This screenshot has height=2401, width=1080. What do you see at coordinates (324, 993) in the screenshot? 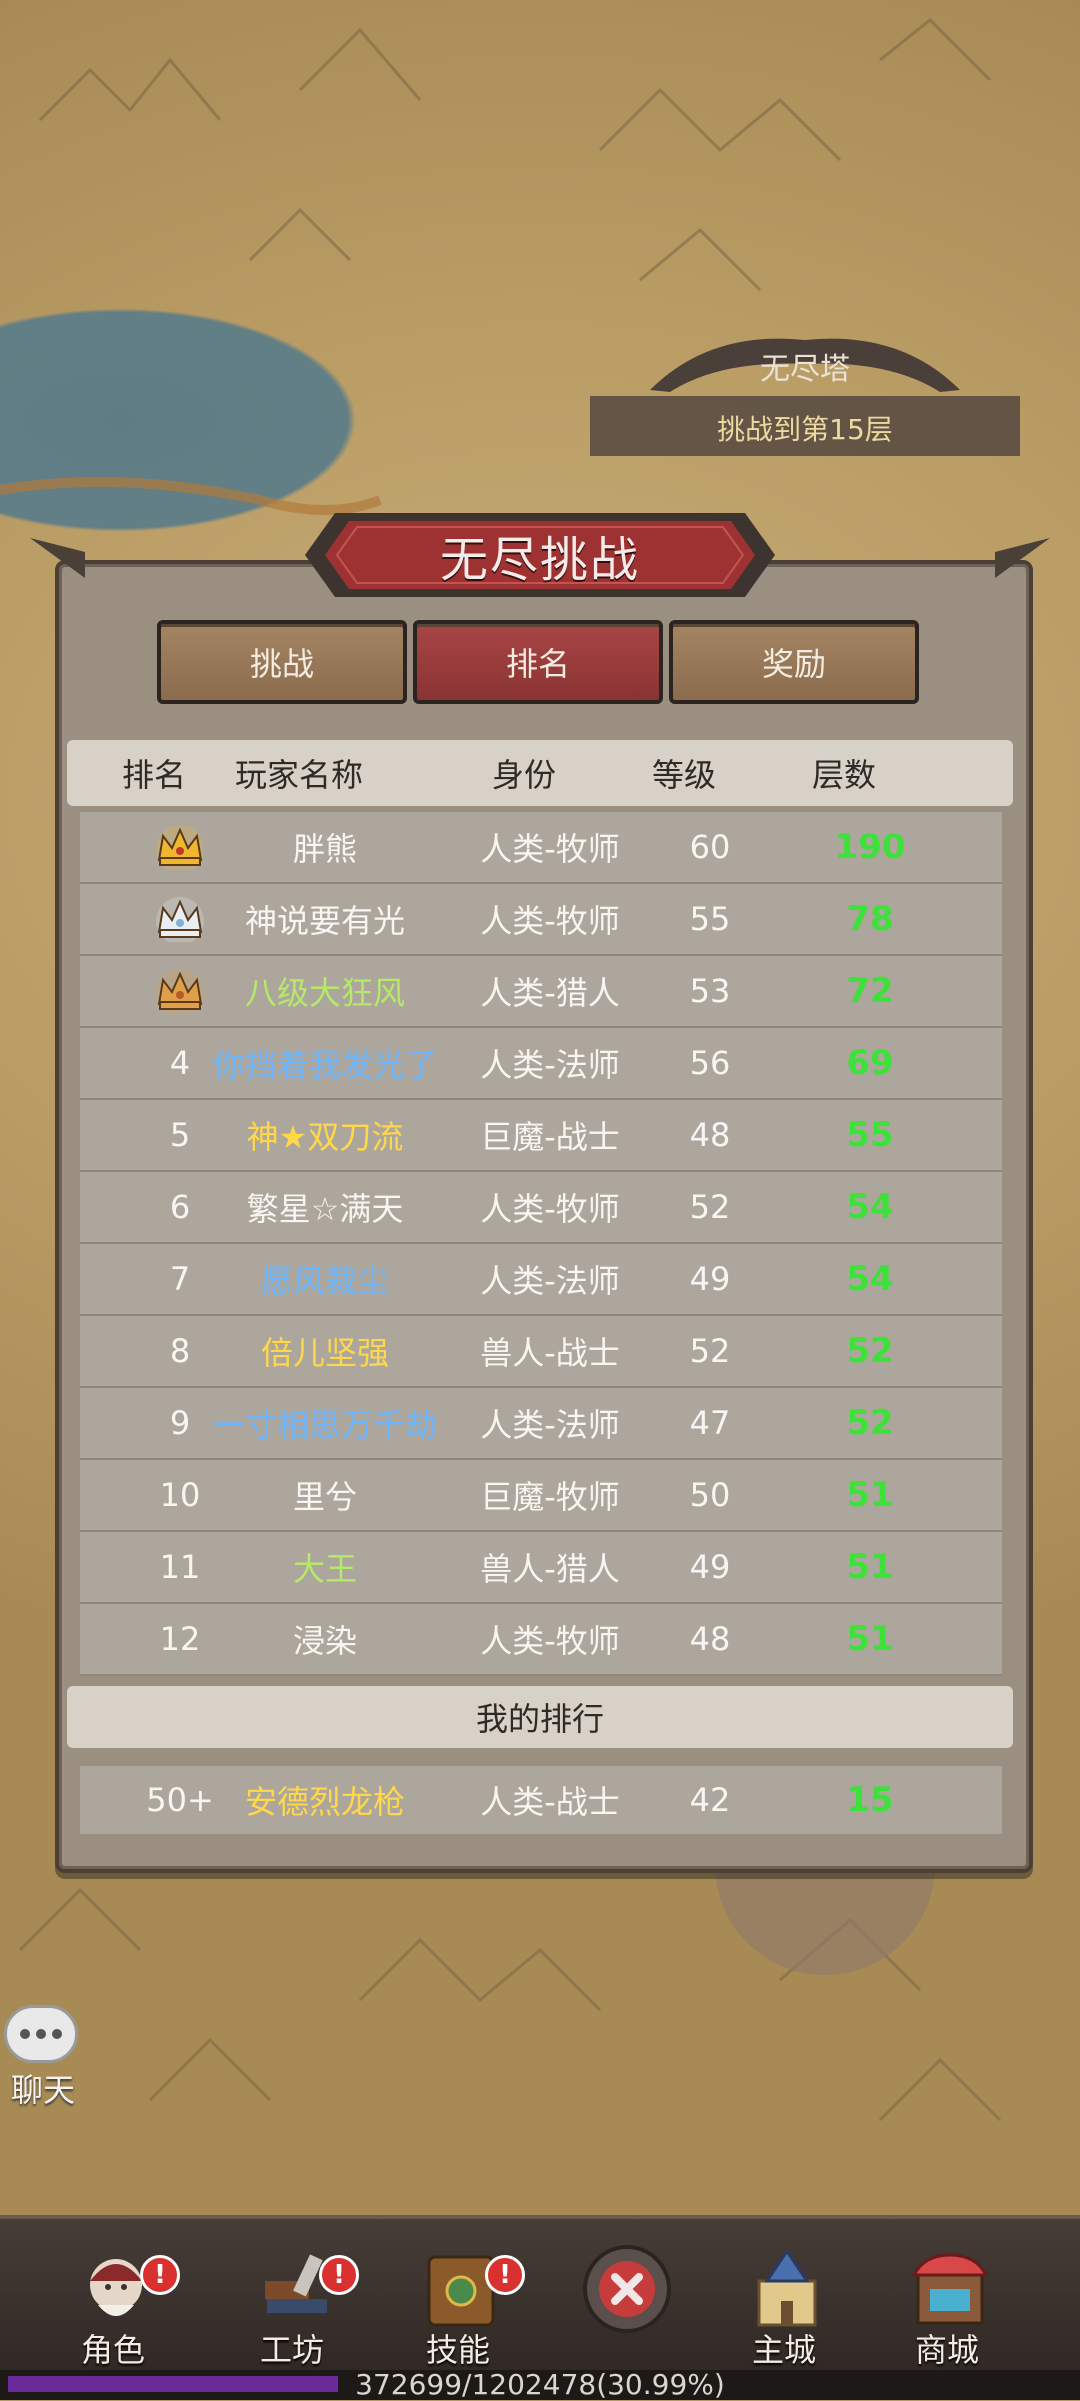
I see `row-player-name: 八级大狂风` at bounding box center [324, 993].